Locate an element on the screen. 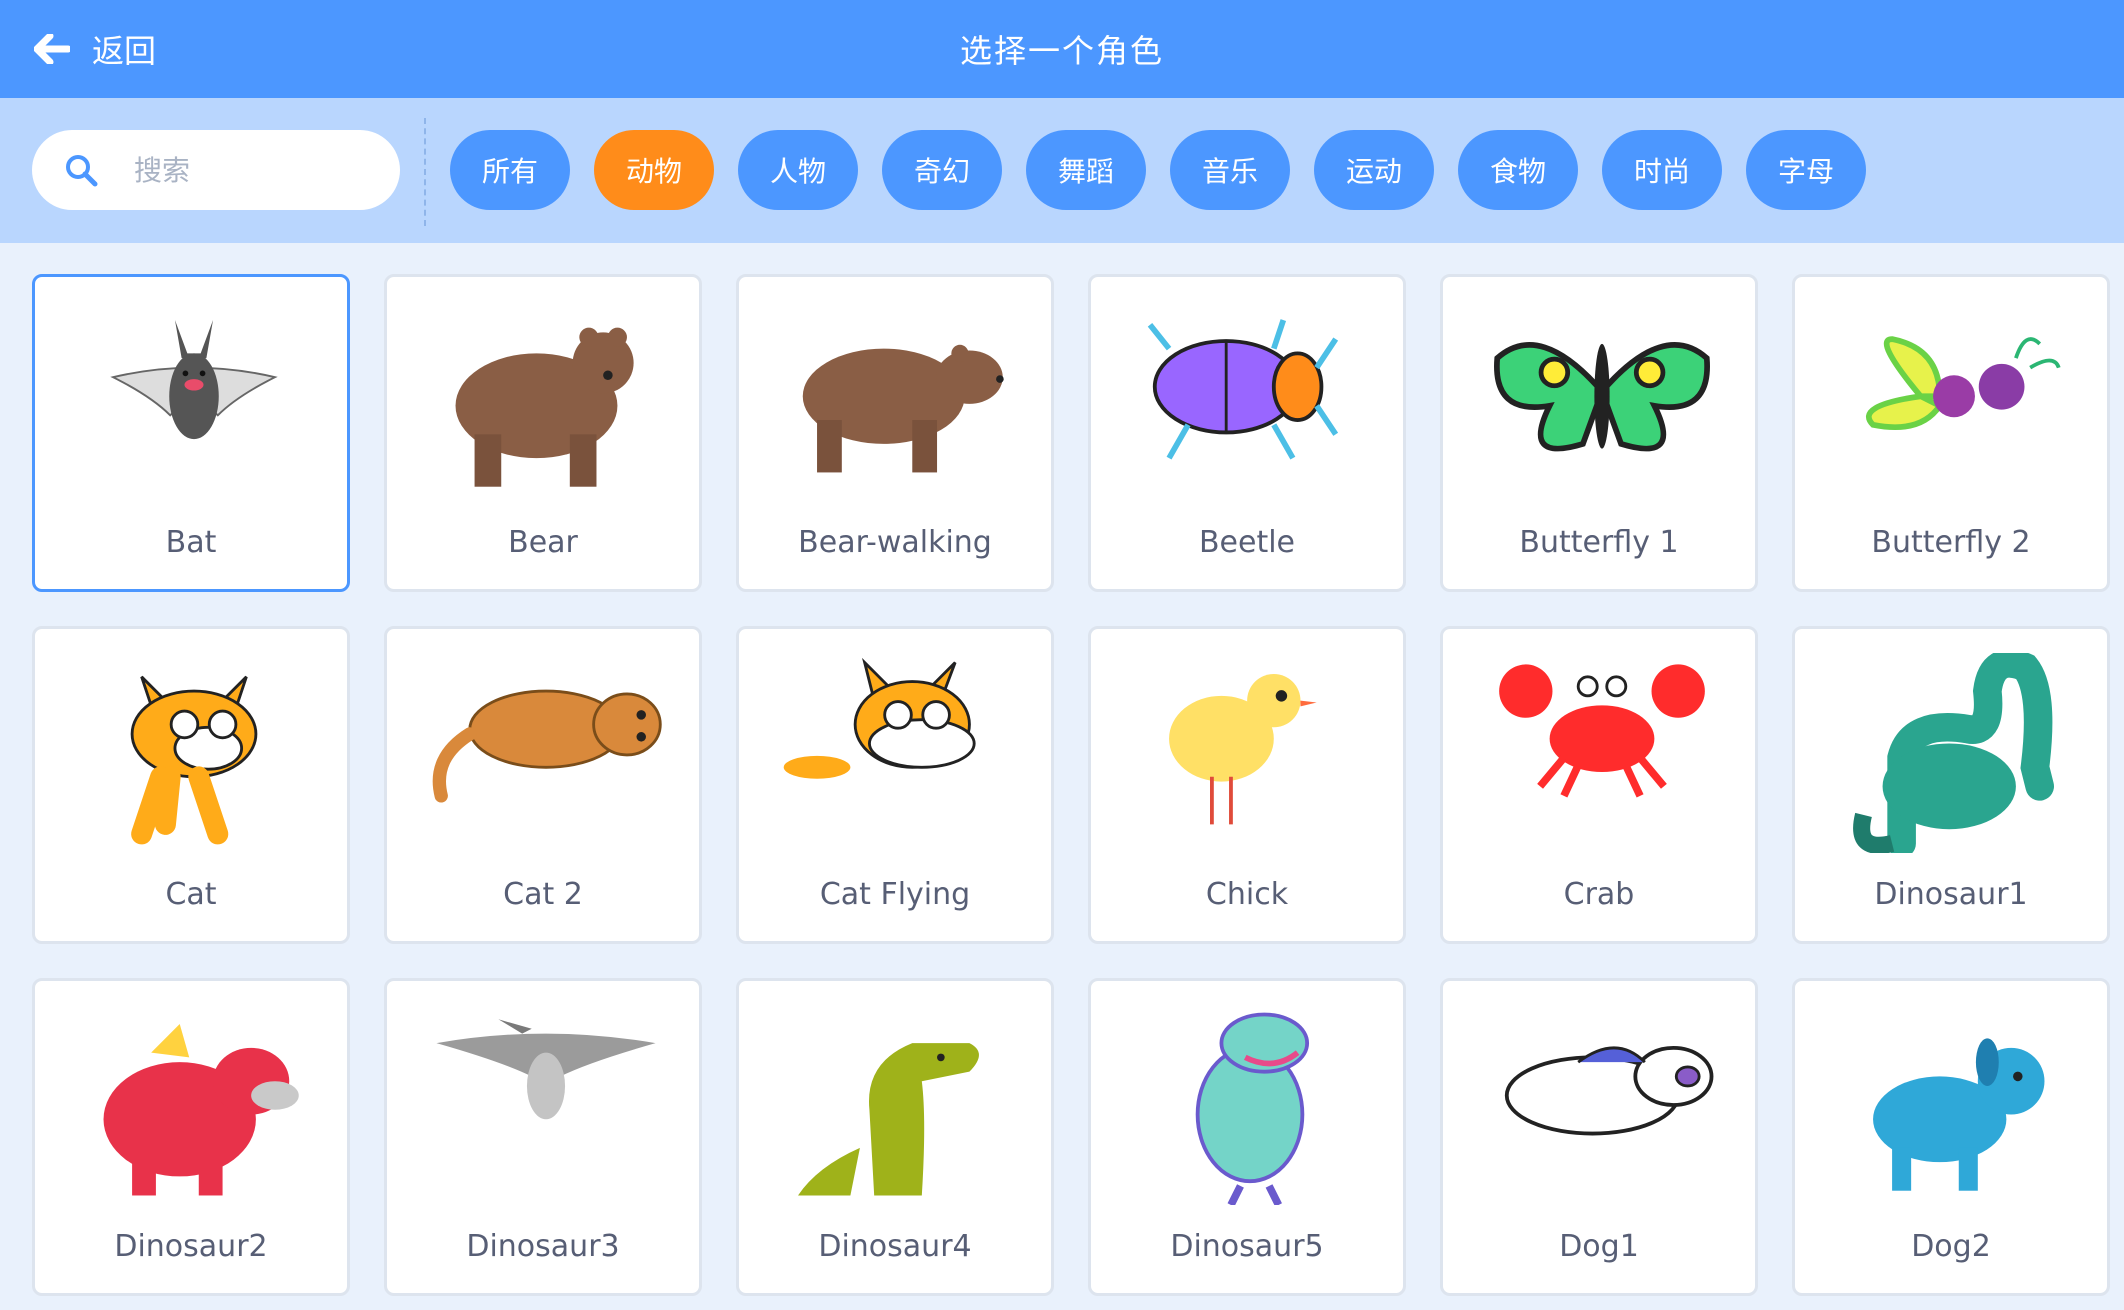 This screenshot has height=1310, width=2124. sprite-name: Bear-walking is located at coordinates (895, 542).